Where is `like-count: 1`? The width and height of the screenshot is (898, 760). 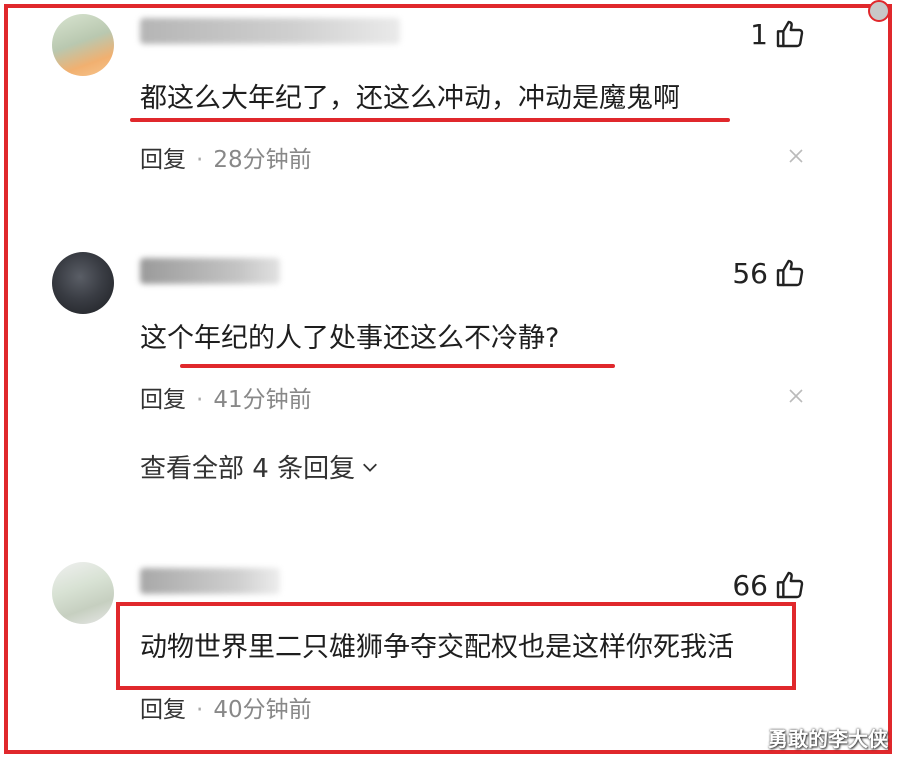 like-count: 1 is located at coordinates (759, 34).